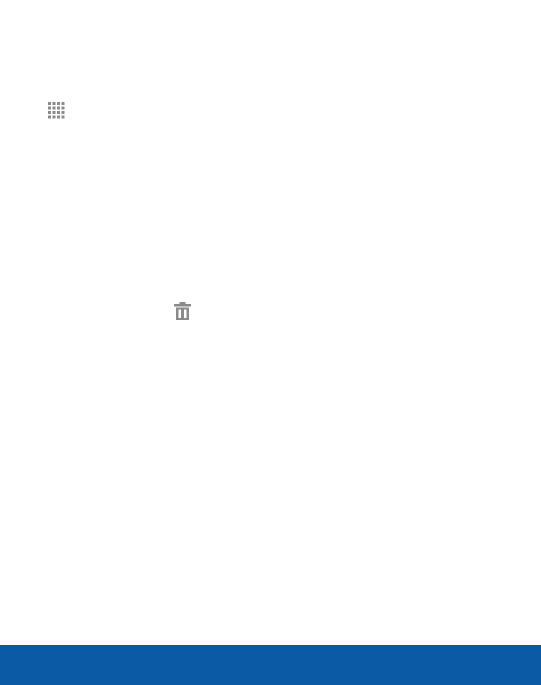 This screenshot has width=541, height=685. What do you see at coordinates (270, 665) in the screenshot?
I see `footer-bar` at bounding box center [270, 665].